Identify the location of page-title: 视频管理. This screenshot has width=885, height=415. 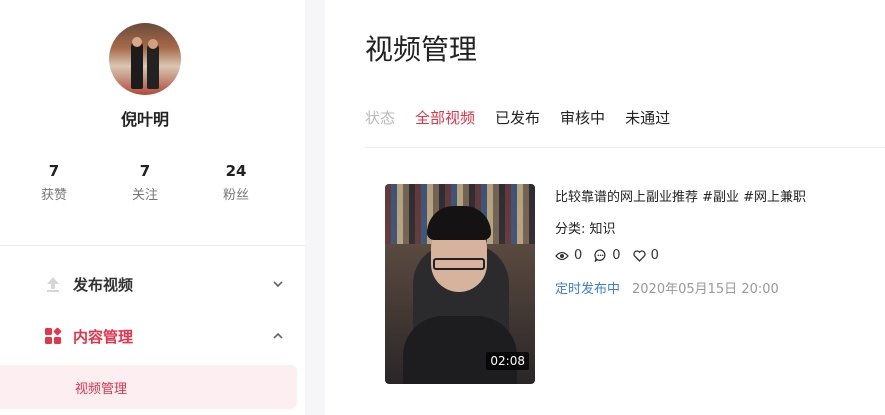
(421, 49).